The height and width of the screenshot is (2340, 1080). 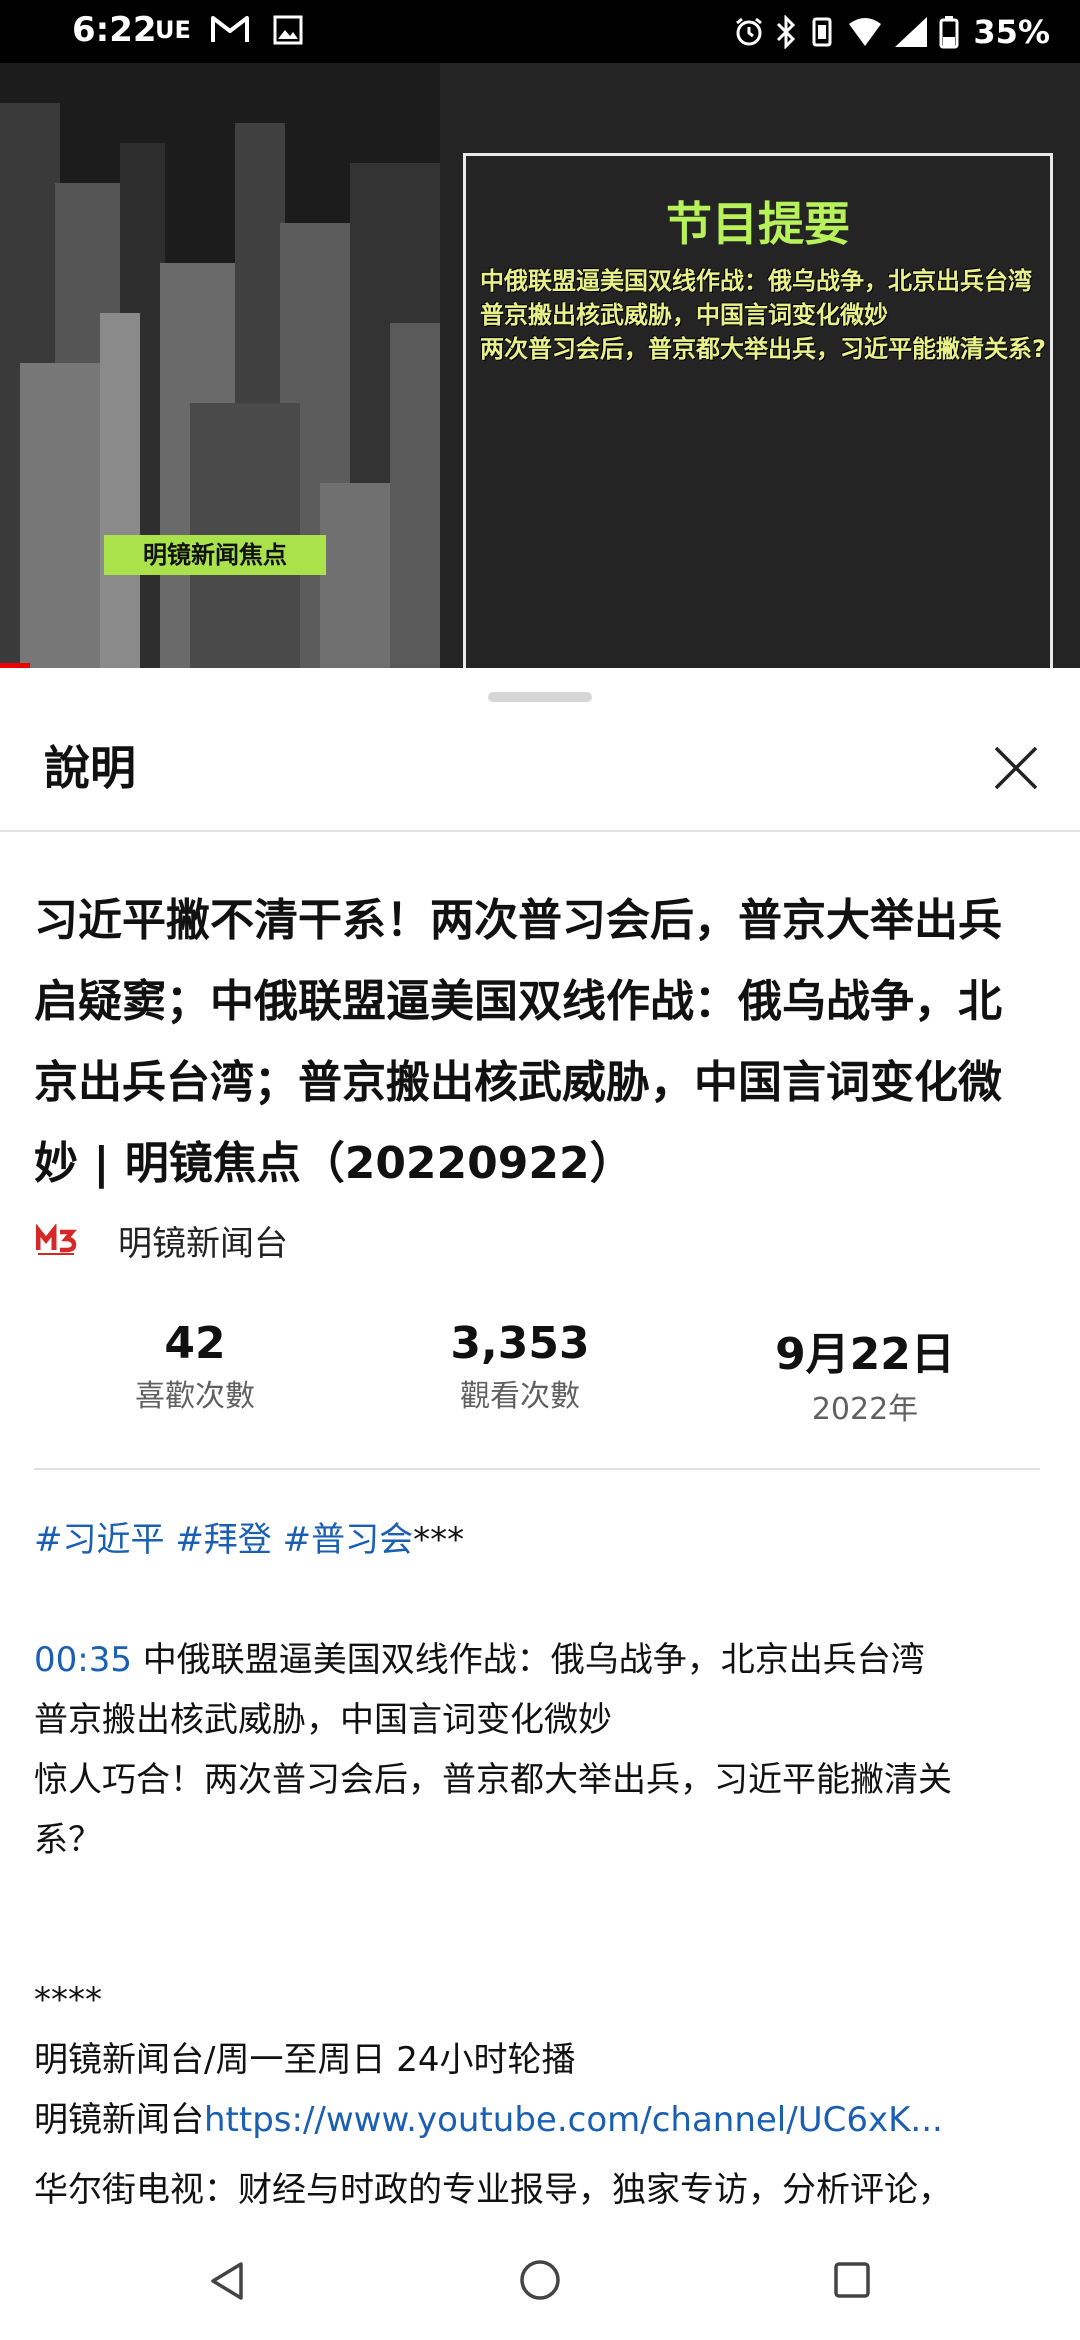 I want to click on views-label: 觀看次數, so click(x=520, y=1396).